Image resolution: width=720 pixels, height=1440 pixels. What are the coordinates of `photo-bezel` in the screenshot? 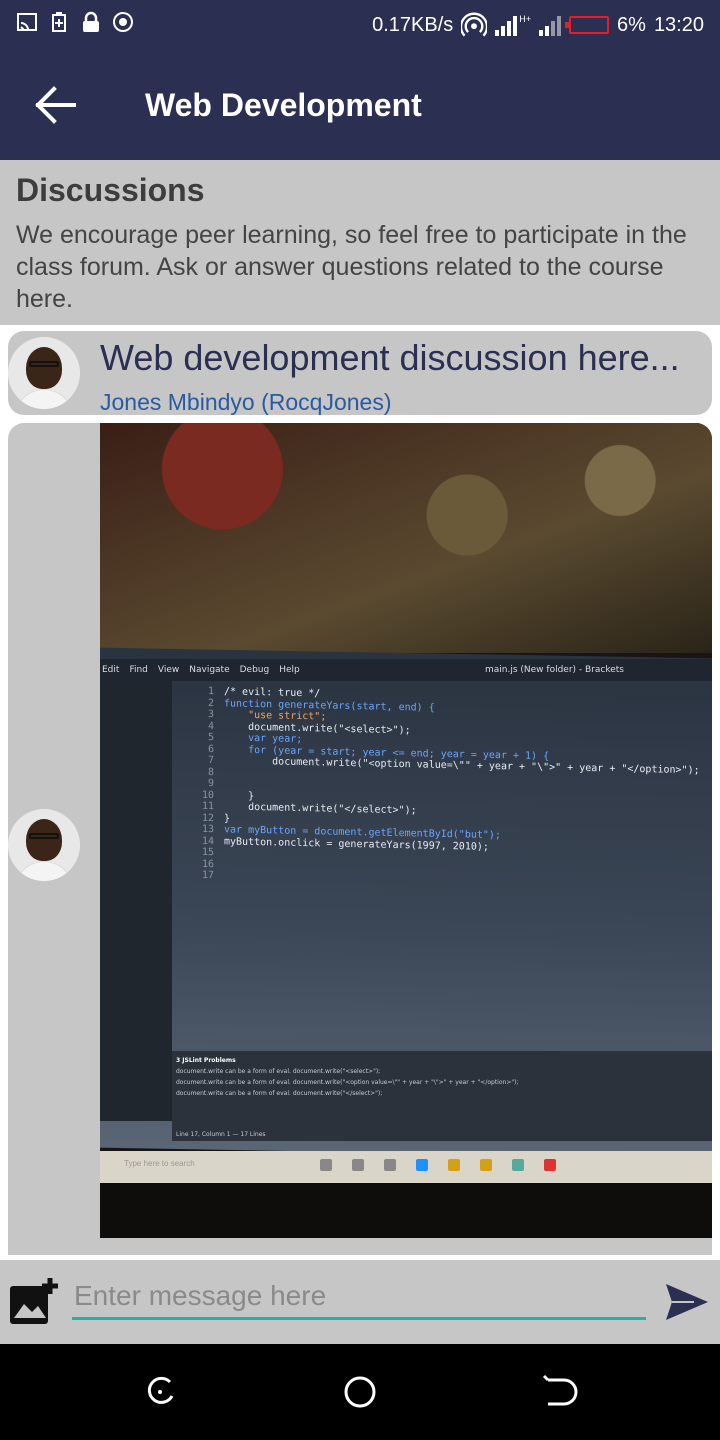 It's located at (406, 1210).